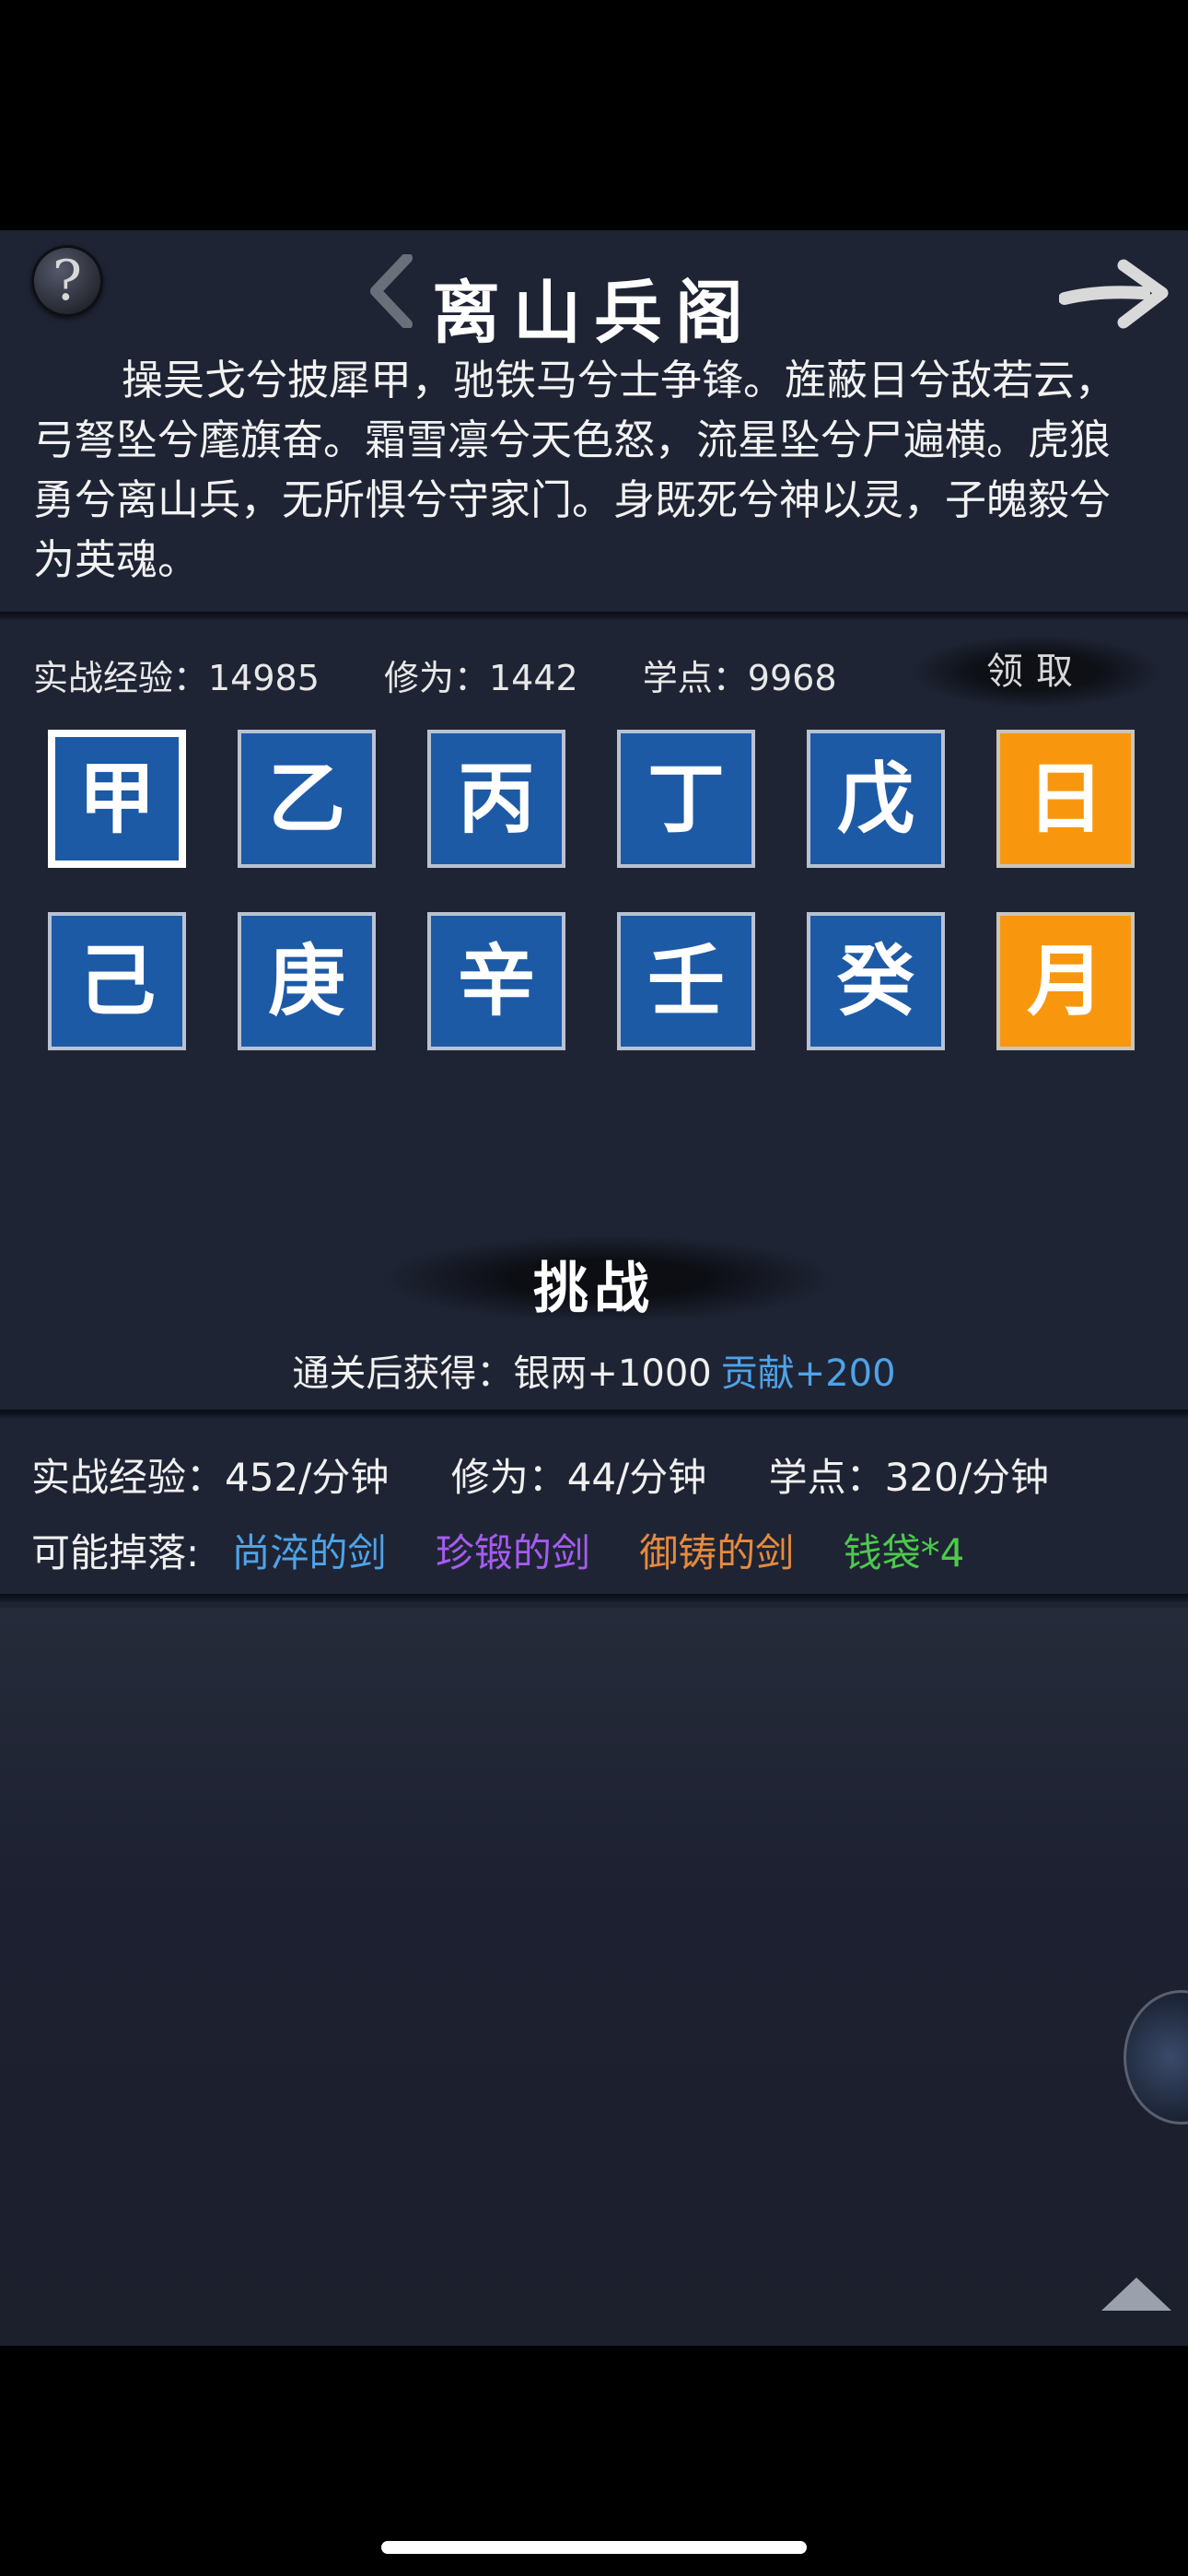 The image size is (1188, 2576). Describe the element at coordinates (1036, 672) in the screenshot. I see `claim-button: 领取` at that location.